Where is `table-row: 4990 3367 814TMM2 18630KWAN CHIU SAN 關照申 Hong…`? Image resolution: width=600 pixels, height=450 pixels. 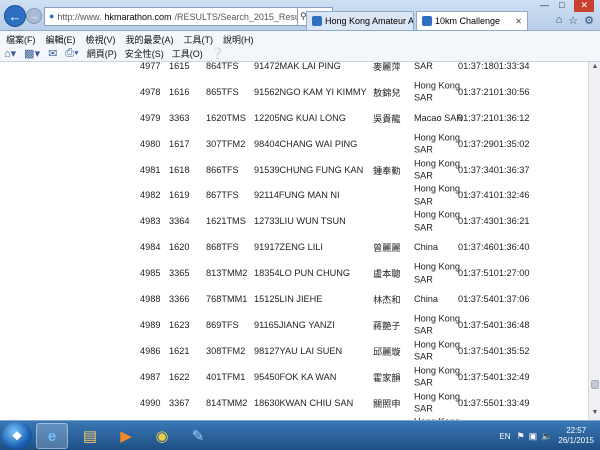 table-row: 4990 3367 814TMM2 18630KWAN CHIU SAN 關照申 Hong… is located at coordinates (294, 403).